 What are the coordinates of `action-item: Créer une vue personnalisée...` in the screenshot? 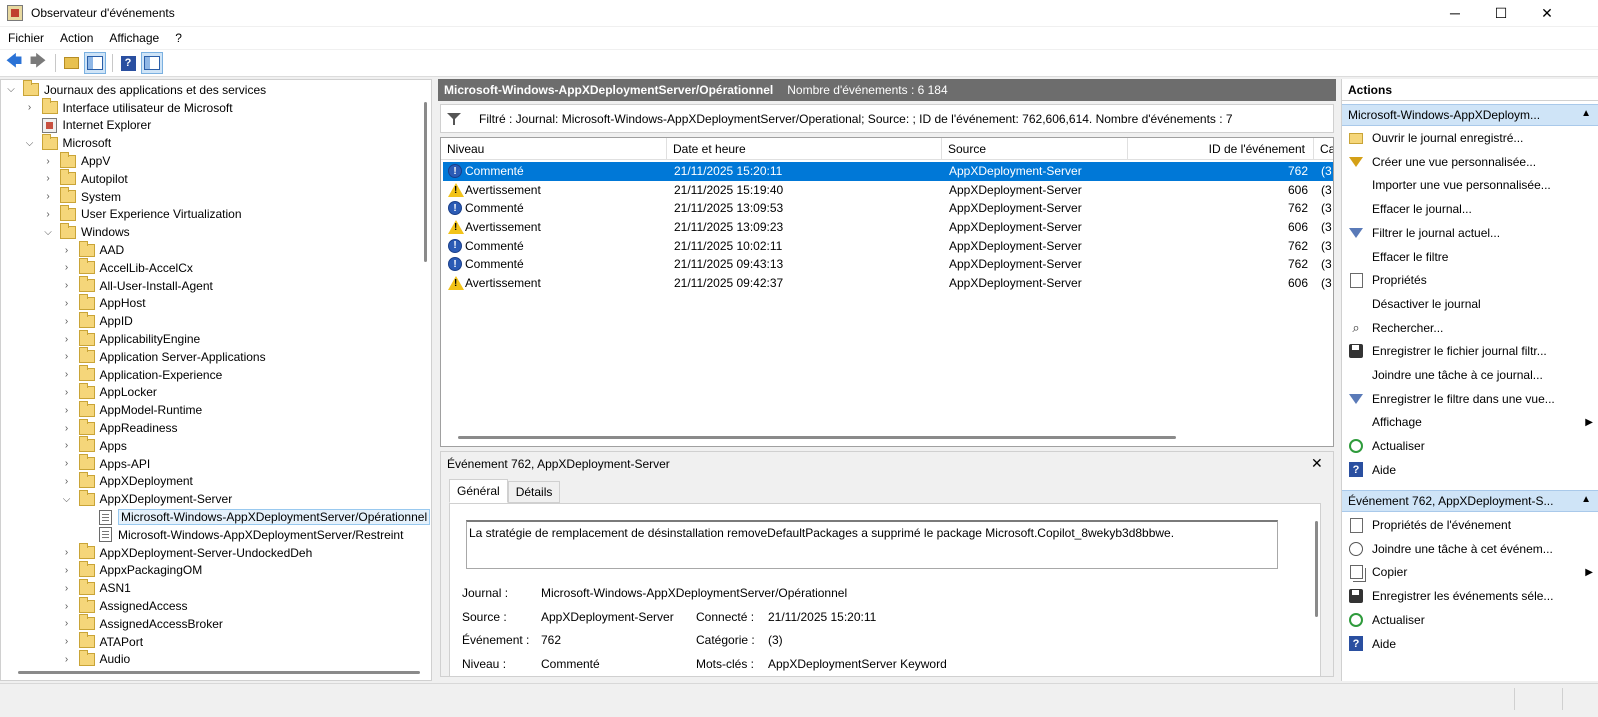 It's located at (1470, 162).